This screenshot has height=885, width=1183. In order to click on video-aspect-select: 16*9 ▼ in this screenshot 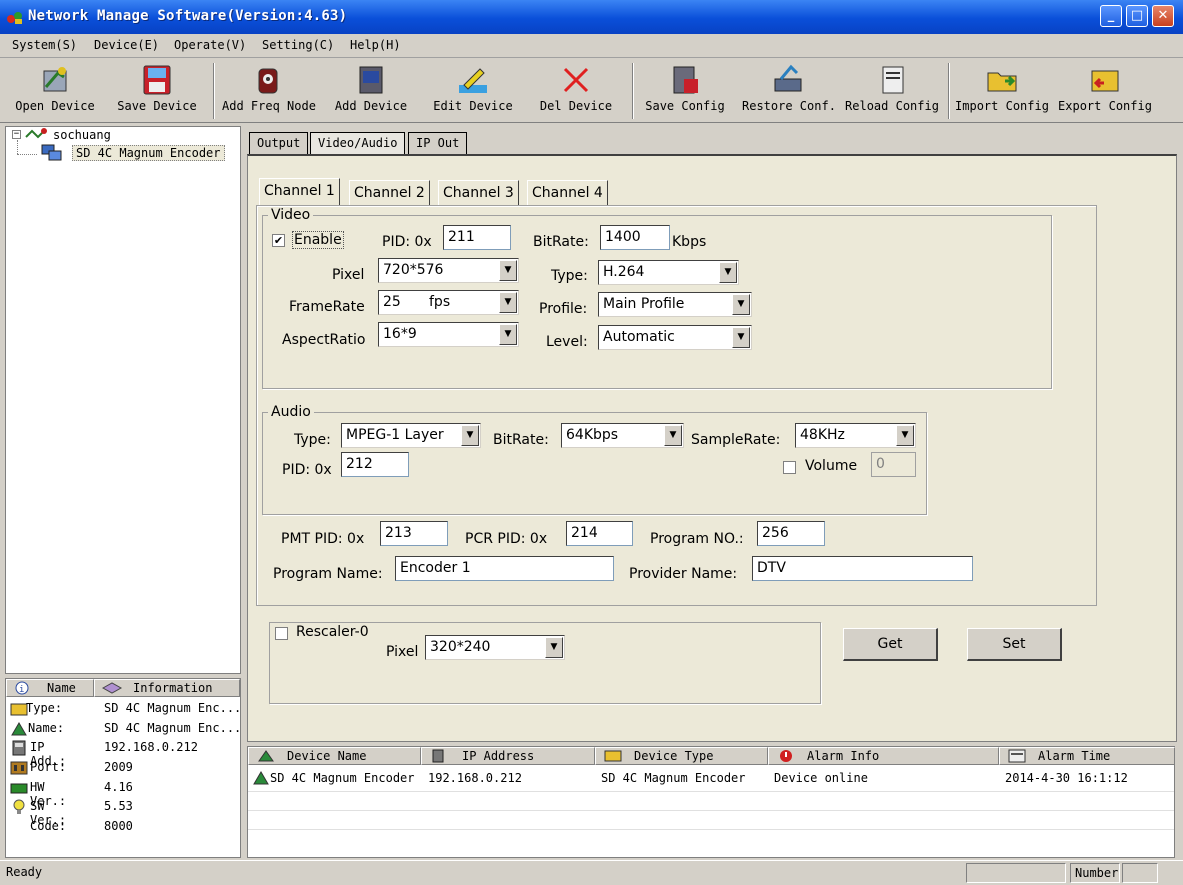, I will do `click(448, 334)`.